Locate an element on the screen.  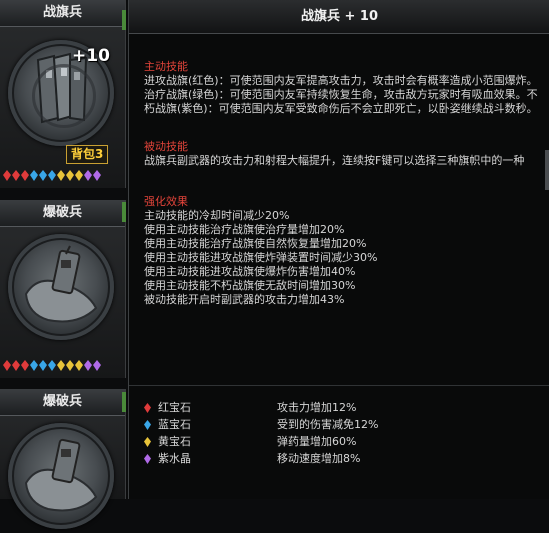
item-card-demolition-2: 爆破兵 is located at coordinates (63, 459).